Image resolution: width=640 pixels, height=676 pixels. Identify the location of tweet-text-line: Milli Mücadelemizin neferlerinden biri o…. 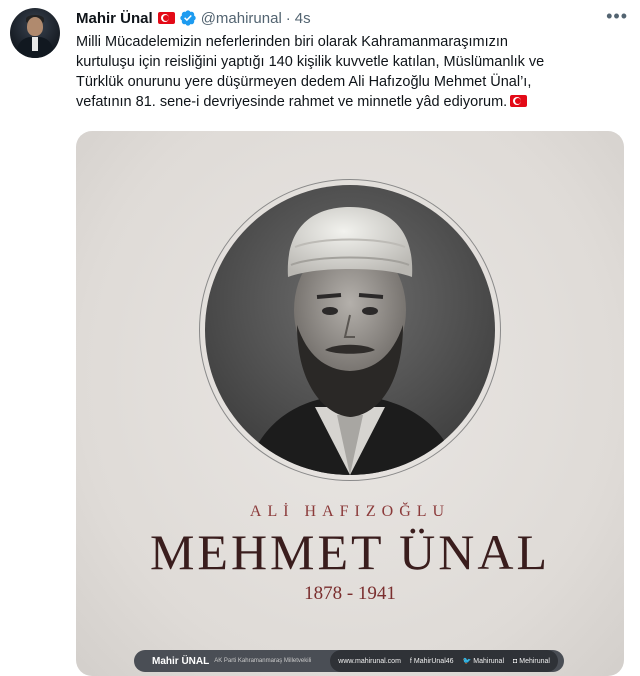
(292, 42).